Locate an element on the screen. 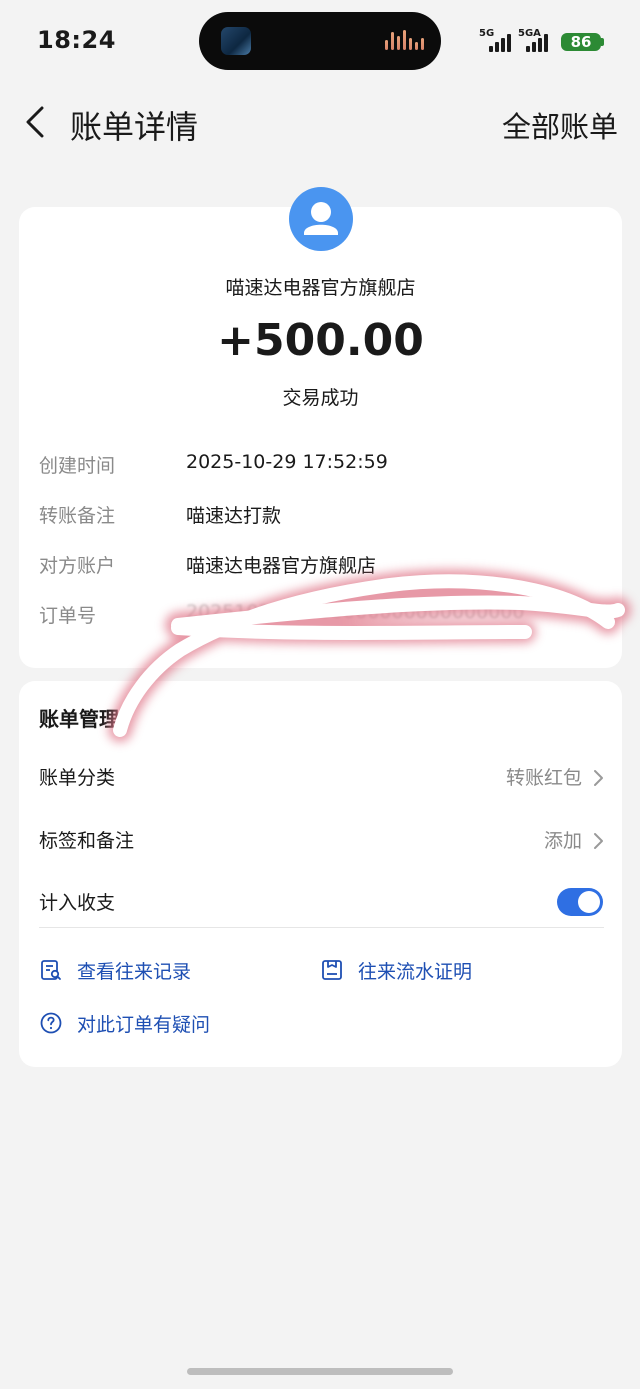  cellular-signal-icon: 5GA is located at coordinates (537, 40).